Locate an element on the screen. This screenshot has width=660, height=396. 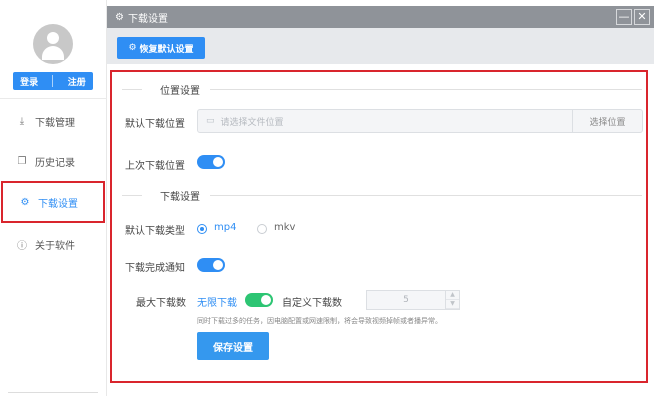
sidebar-item-label: 关于软件 is located at coordinates (55, 246).